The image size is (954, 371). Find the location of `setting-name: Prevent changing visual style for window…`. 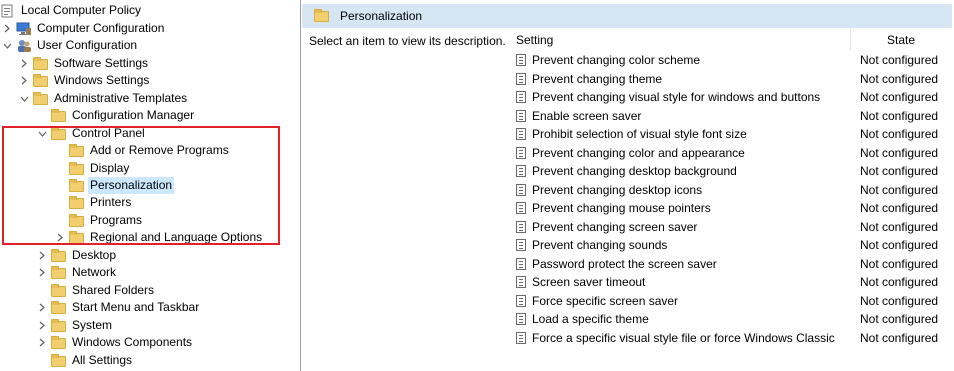

setting-name: Prevent changing visual style for window… is located at coordinates (676, 97).